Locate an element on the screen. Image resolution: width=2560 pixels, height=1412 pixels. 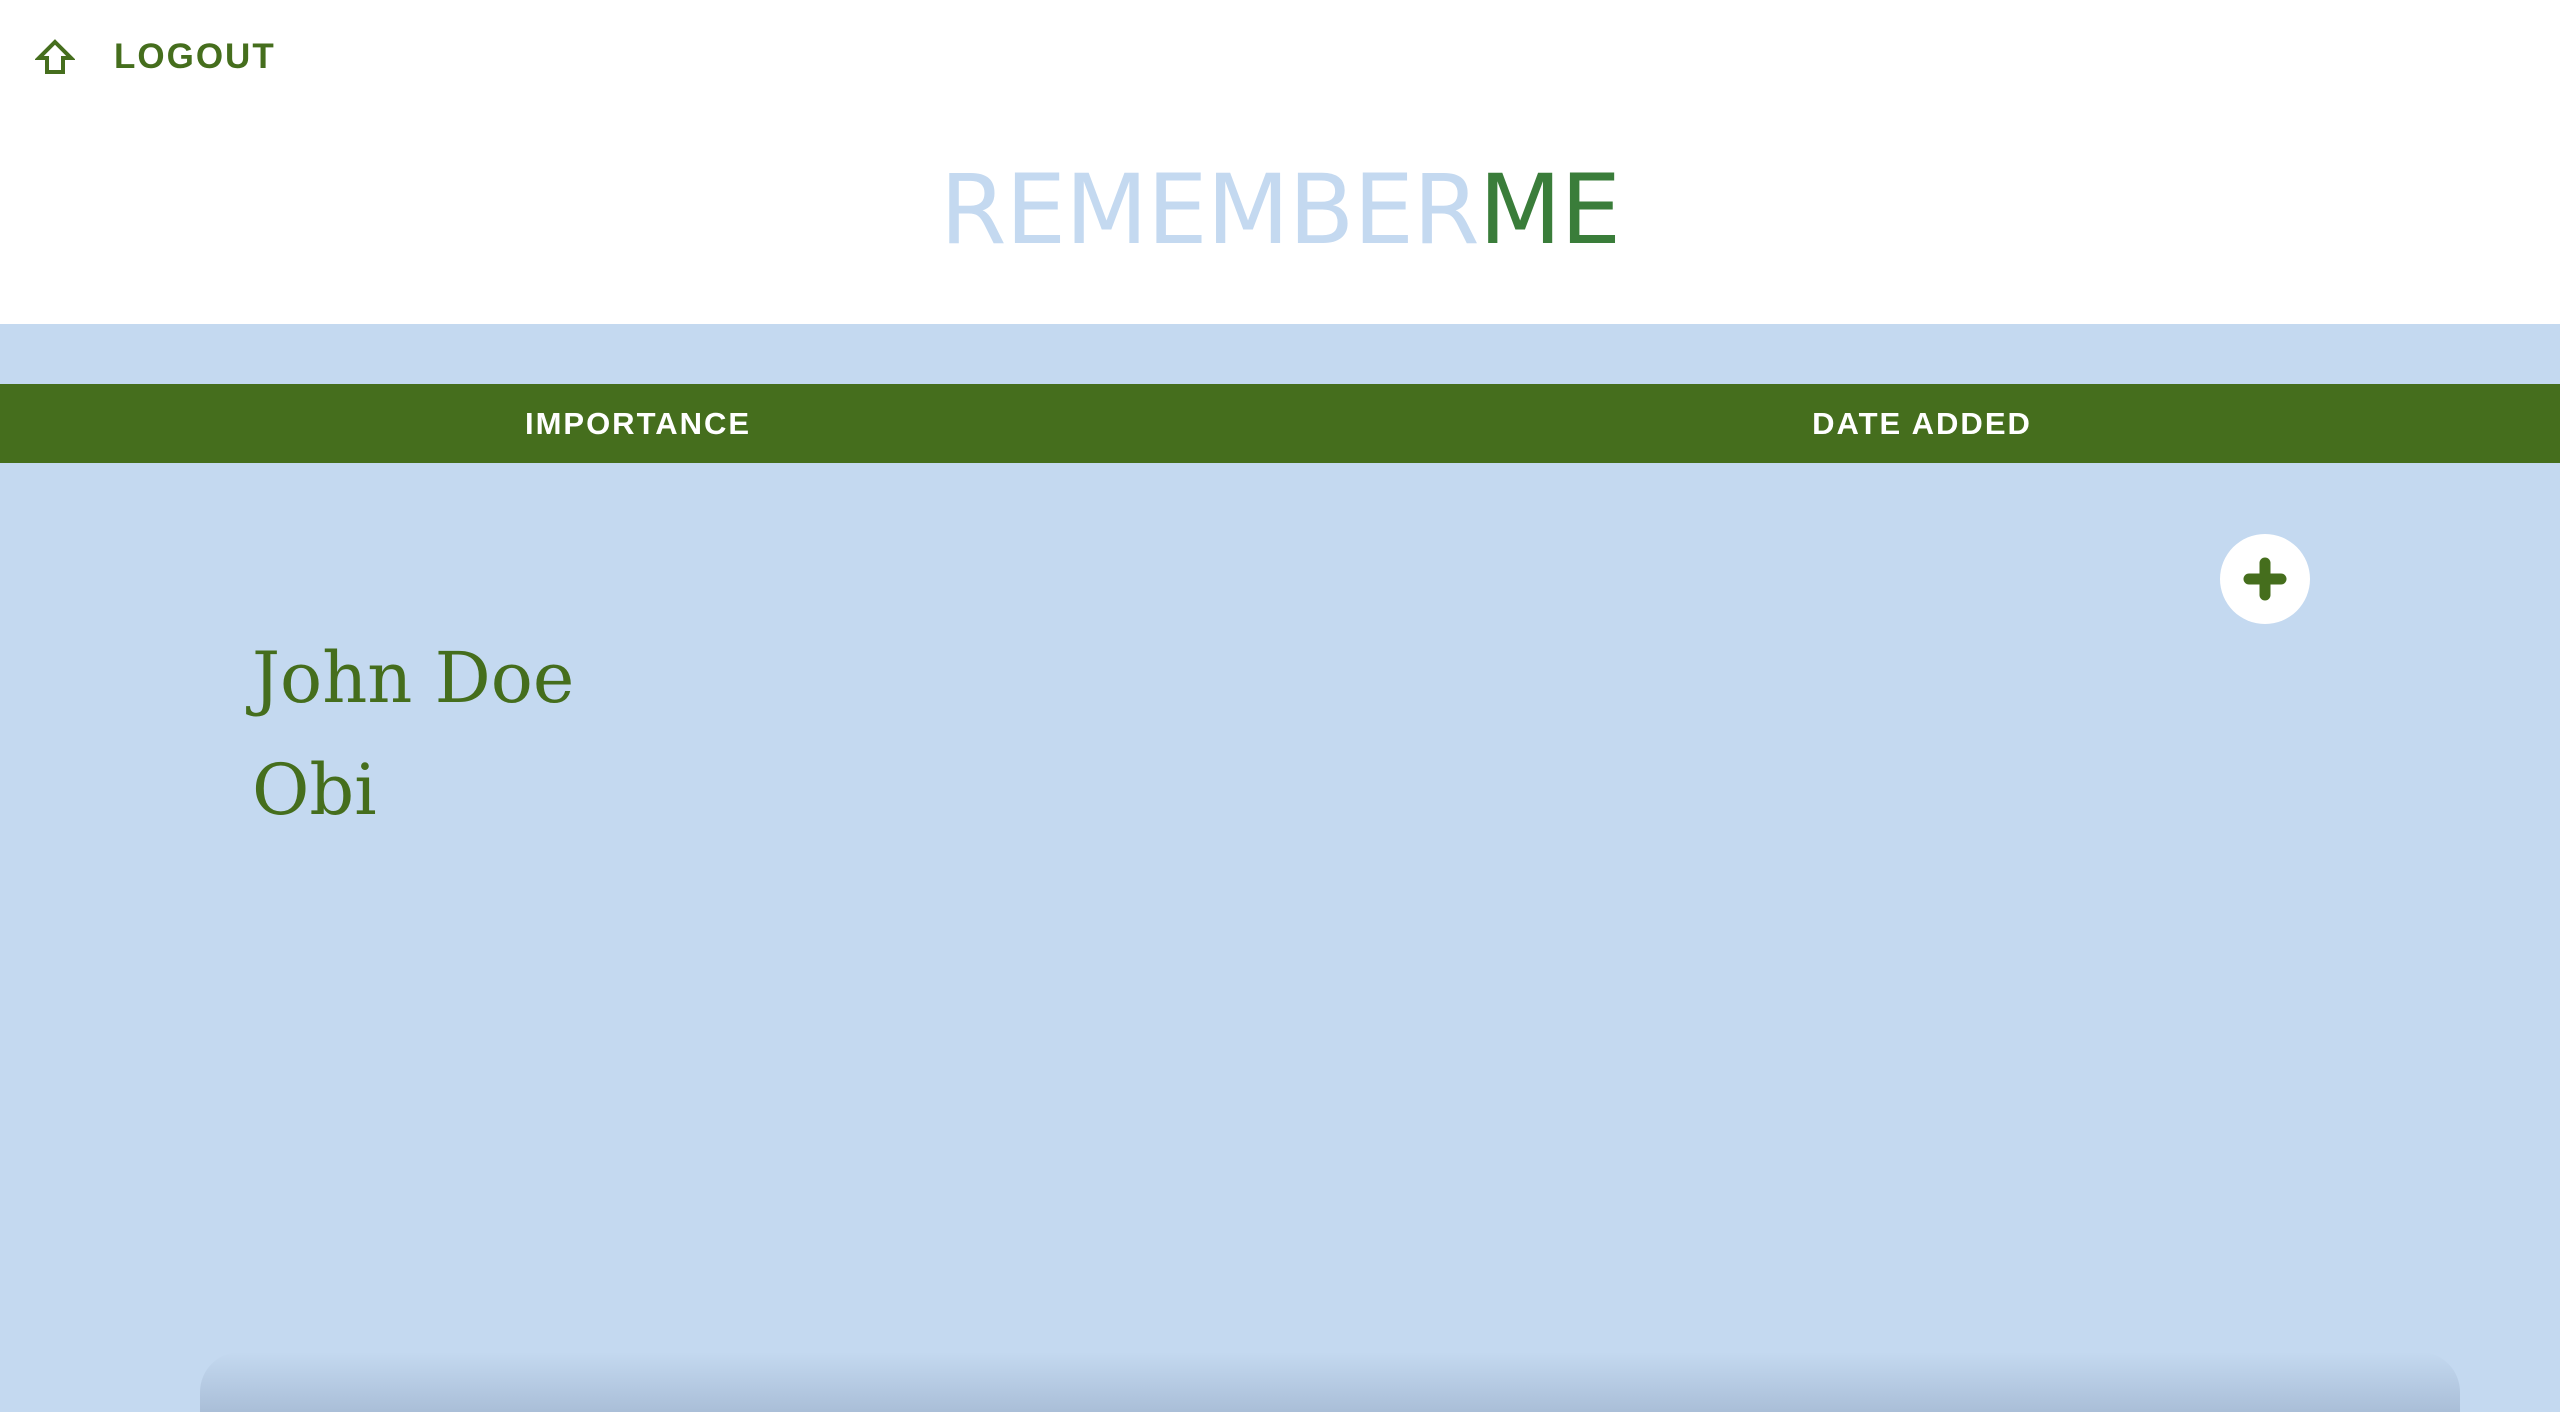
top-nav: LOGOUT is located at coordinates (155, 57).